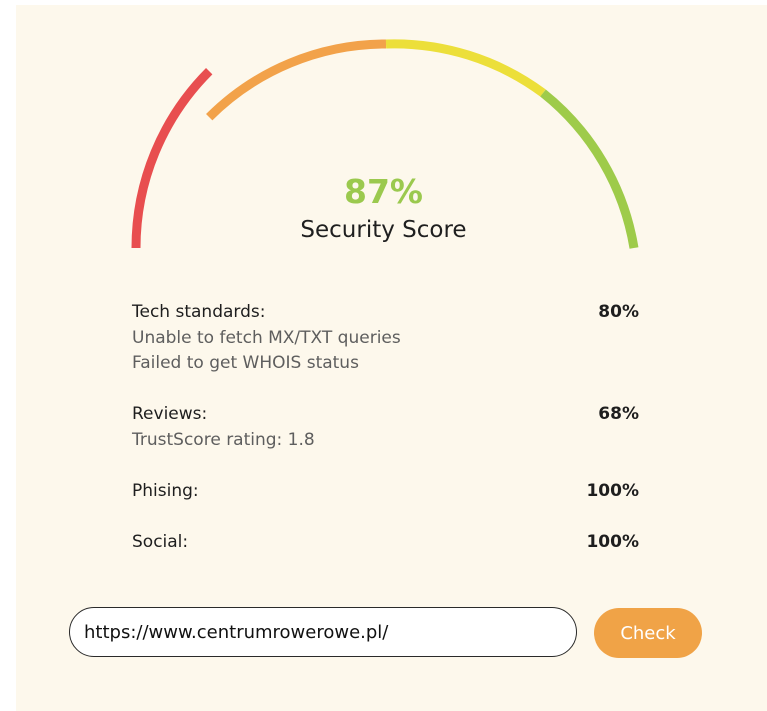  I want to click on metric-detail: Failed to get WHOIS status, so click(245, 363).